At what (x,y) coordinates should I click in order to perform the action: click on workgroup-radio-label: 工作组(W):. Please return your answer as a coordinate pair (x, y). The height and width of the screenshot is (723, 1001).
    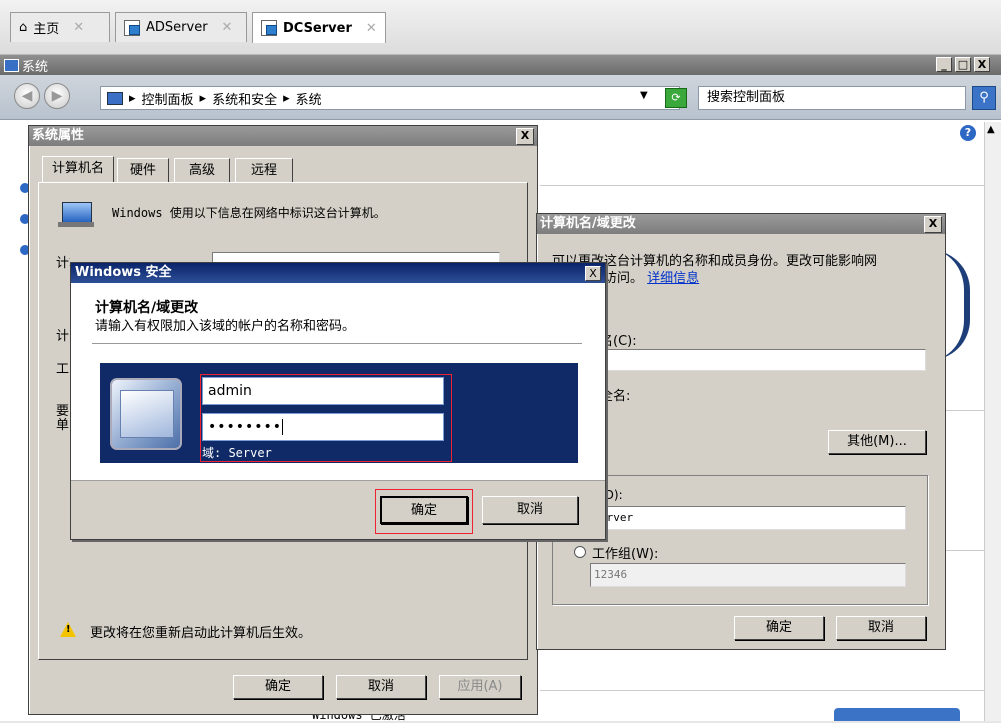
    Looking at the image, I should click on (625, 554).